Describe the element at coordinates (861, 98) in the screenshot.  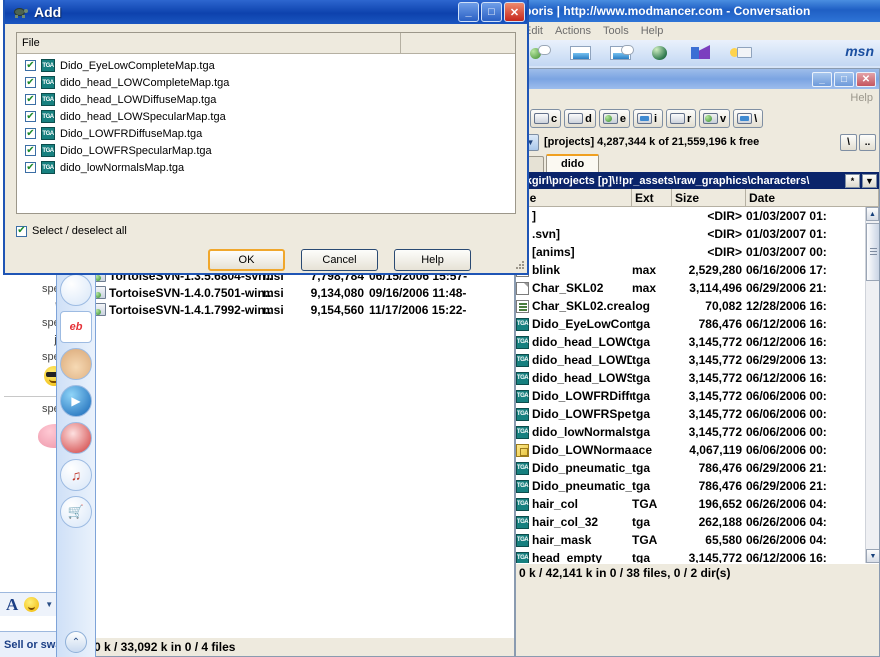
I see `fm-menu-help: Help` at that location.